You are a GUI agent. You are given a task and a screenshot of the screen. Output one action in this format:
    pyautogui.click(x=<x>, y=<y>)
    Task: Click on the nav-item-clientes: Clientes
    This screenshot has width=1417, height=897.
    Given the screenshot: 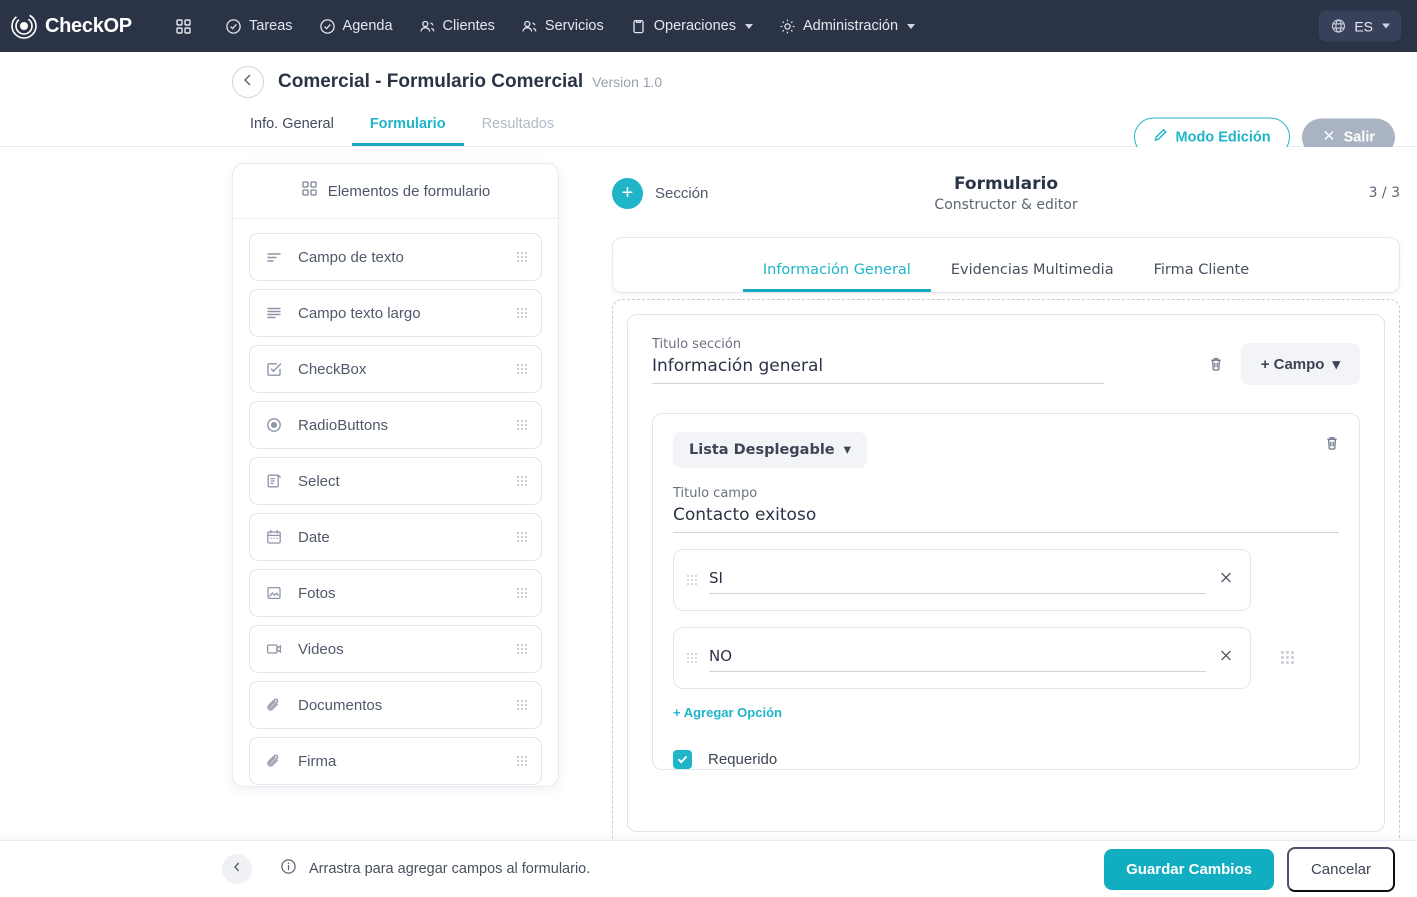 What is the action you would take?
    pyautogui.click(x=457, y=26)
    